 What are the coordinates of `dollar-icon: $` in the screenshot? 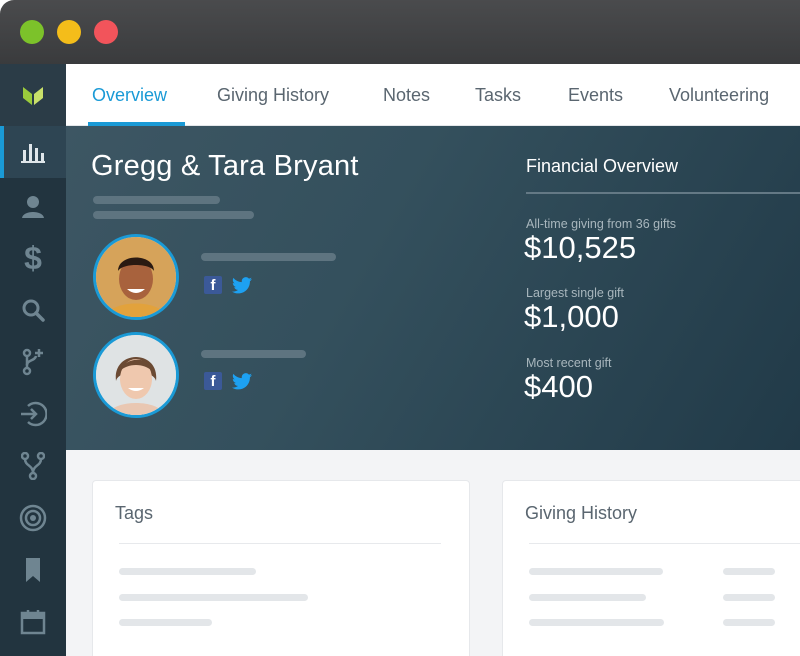 It's located at (33, 258).